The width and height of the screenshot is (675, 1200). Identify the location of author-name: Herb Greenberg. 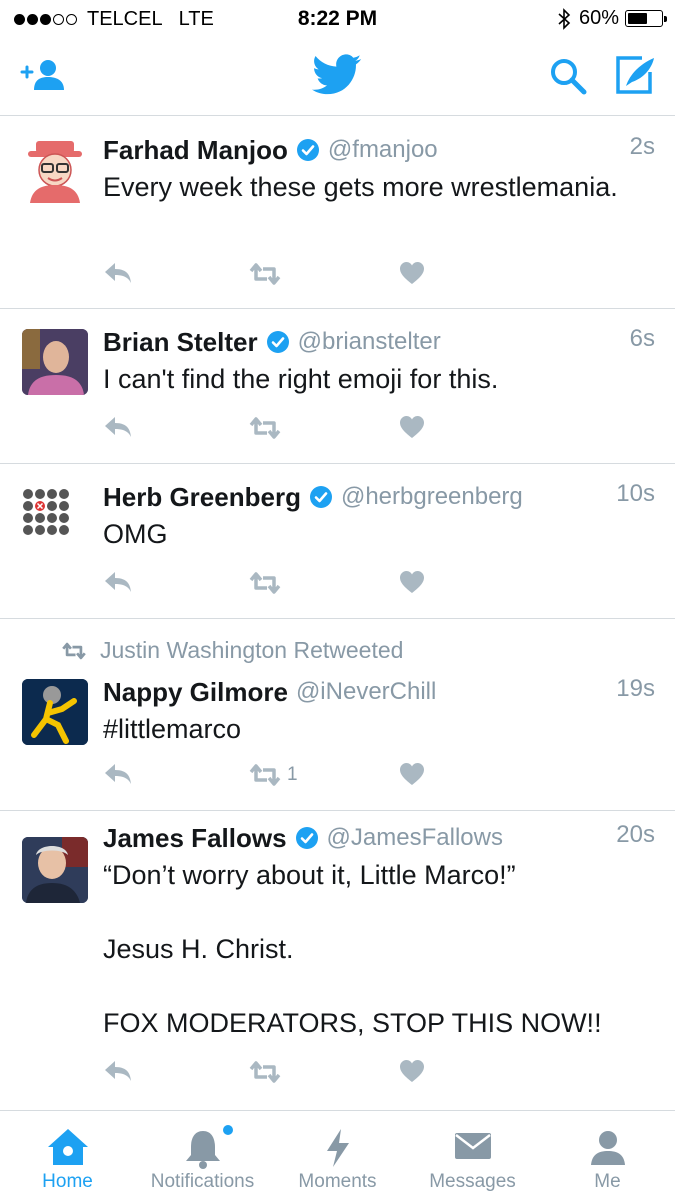
(202, 497).